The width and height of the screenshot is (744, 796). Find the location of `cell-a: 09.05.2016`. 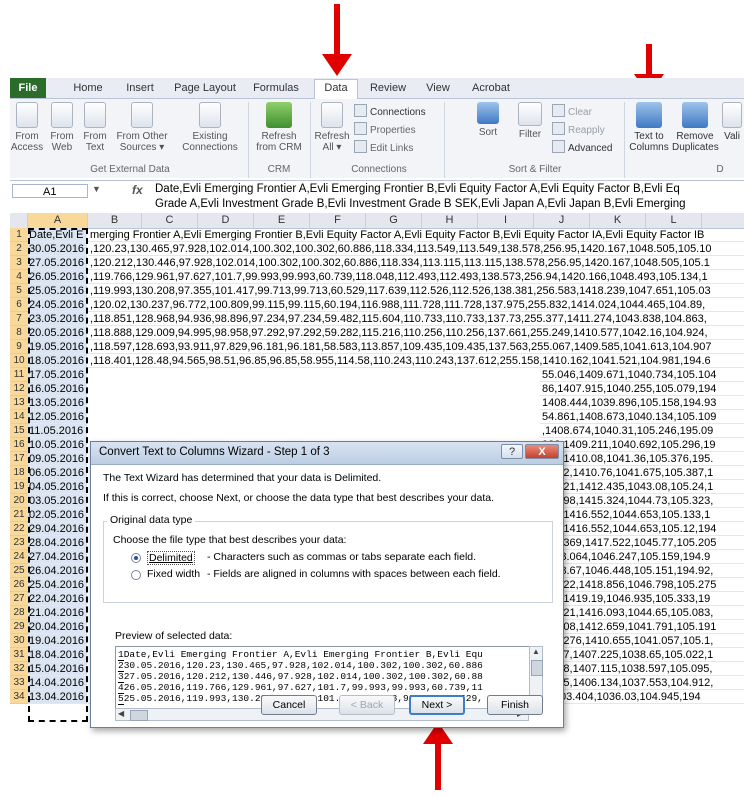

cell-a: 09.05.2016 is located at coordinates (57, 459).